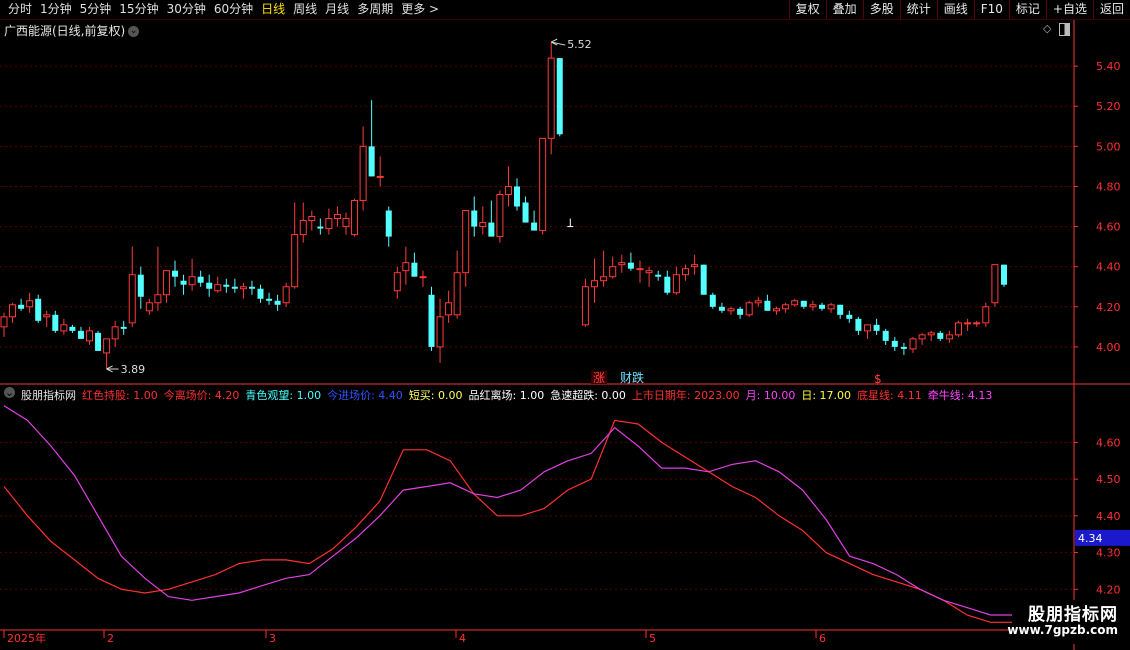 The image size is (1130, 650). Describe the element at coordinates (462, 638) in the screenshot. I see `date-tick-label: 4` at that location.